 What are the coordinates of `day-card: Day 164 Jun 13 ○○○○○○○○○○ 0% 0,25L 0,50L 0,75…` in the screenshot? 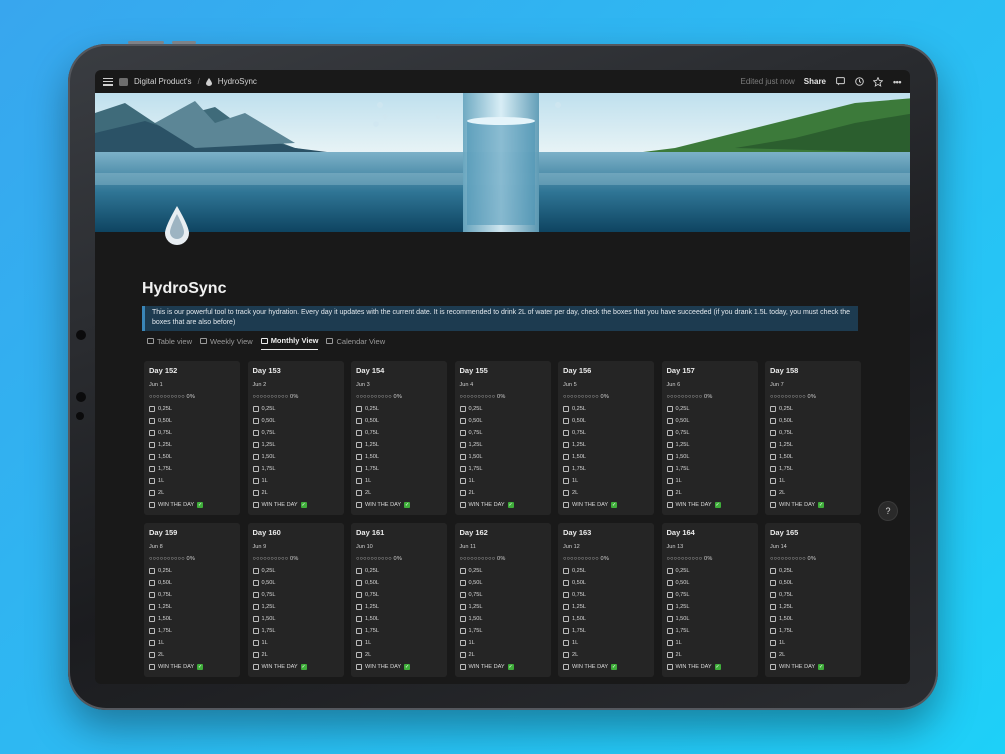 It's located at (709, 600).